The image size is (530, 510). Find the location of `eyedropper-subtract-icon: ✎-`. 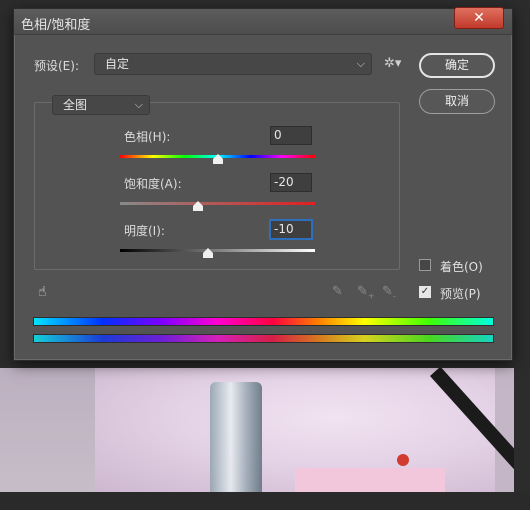

eyedropper-subtract-icon: ✎- is located at coordinates (389, 292).